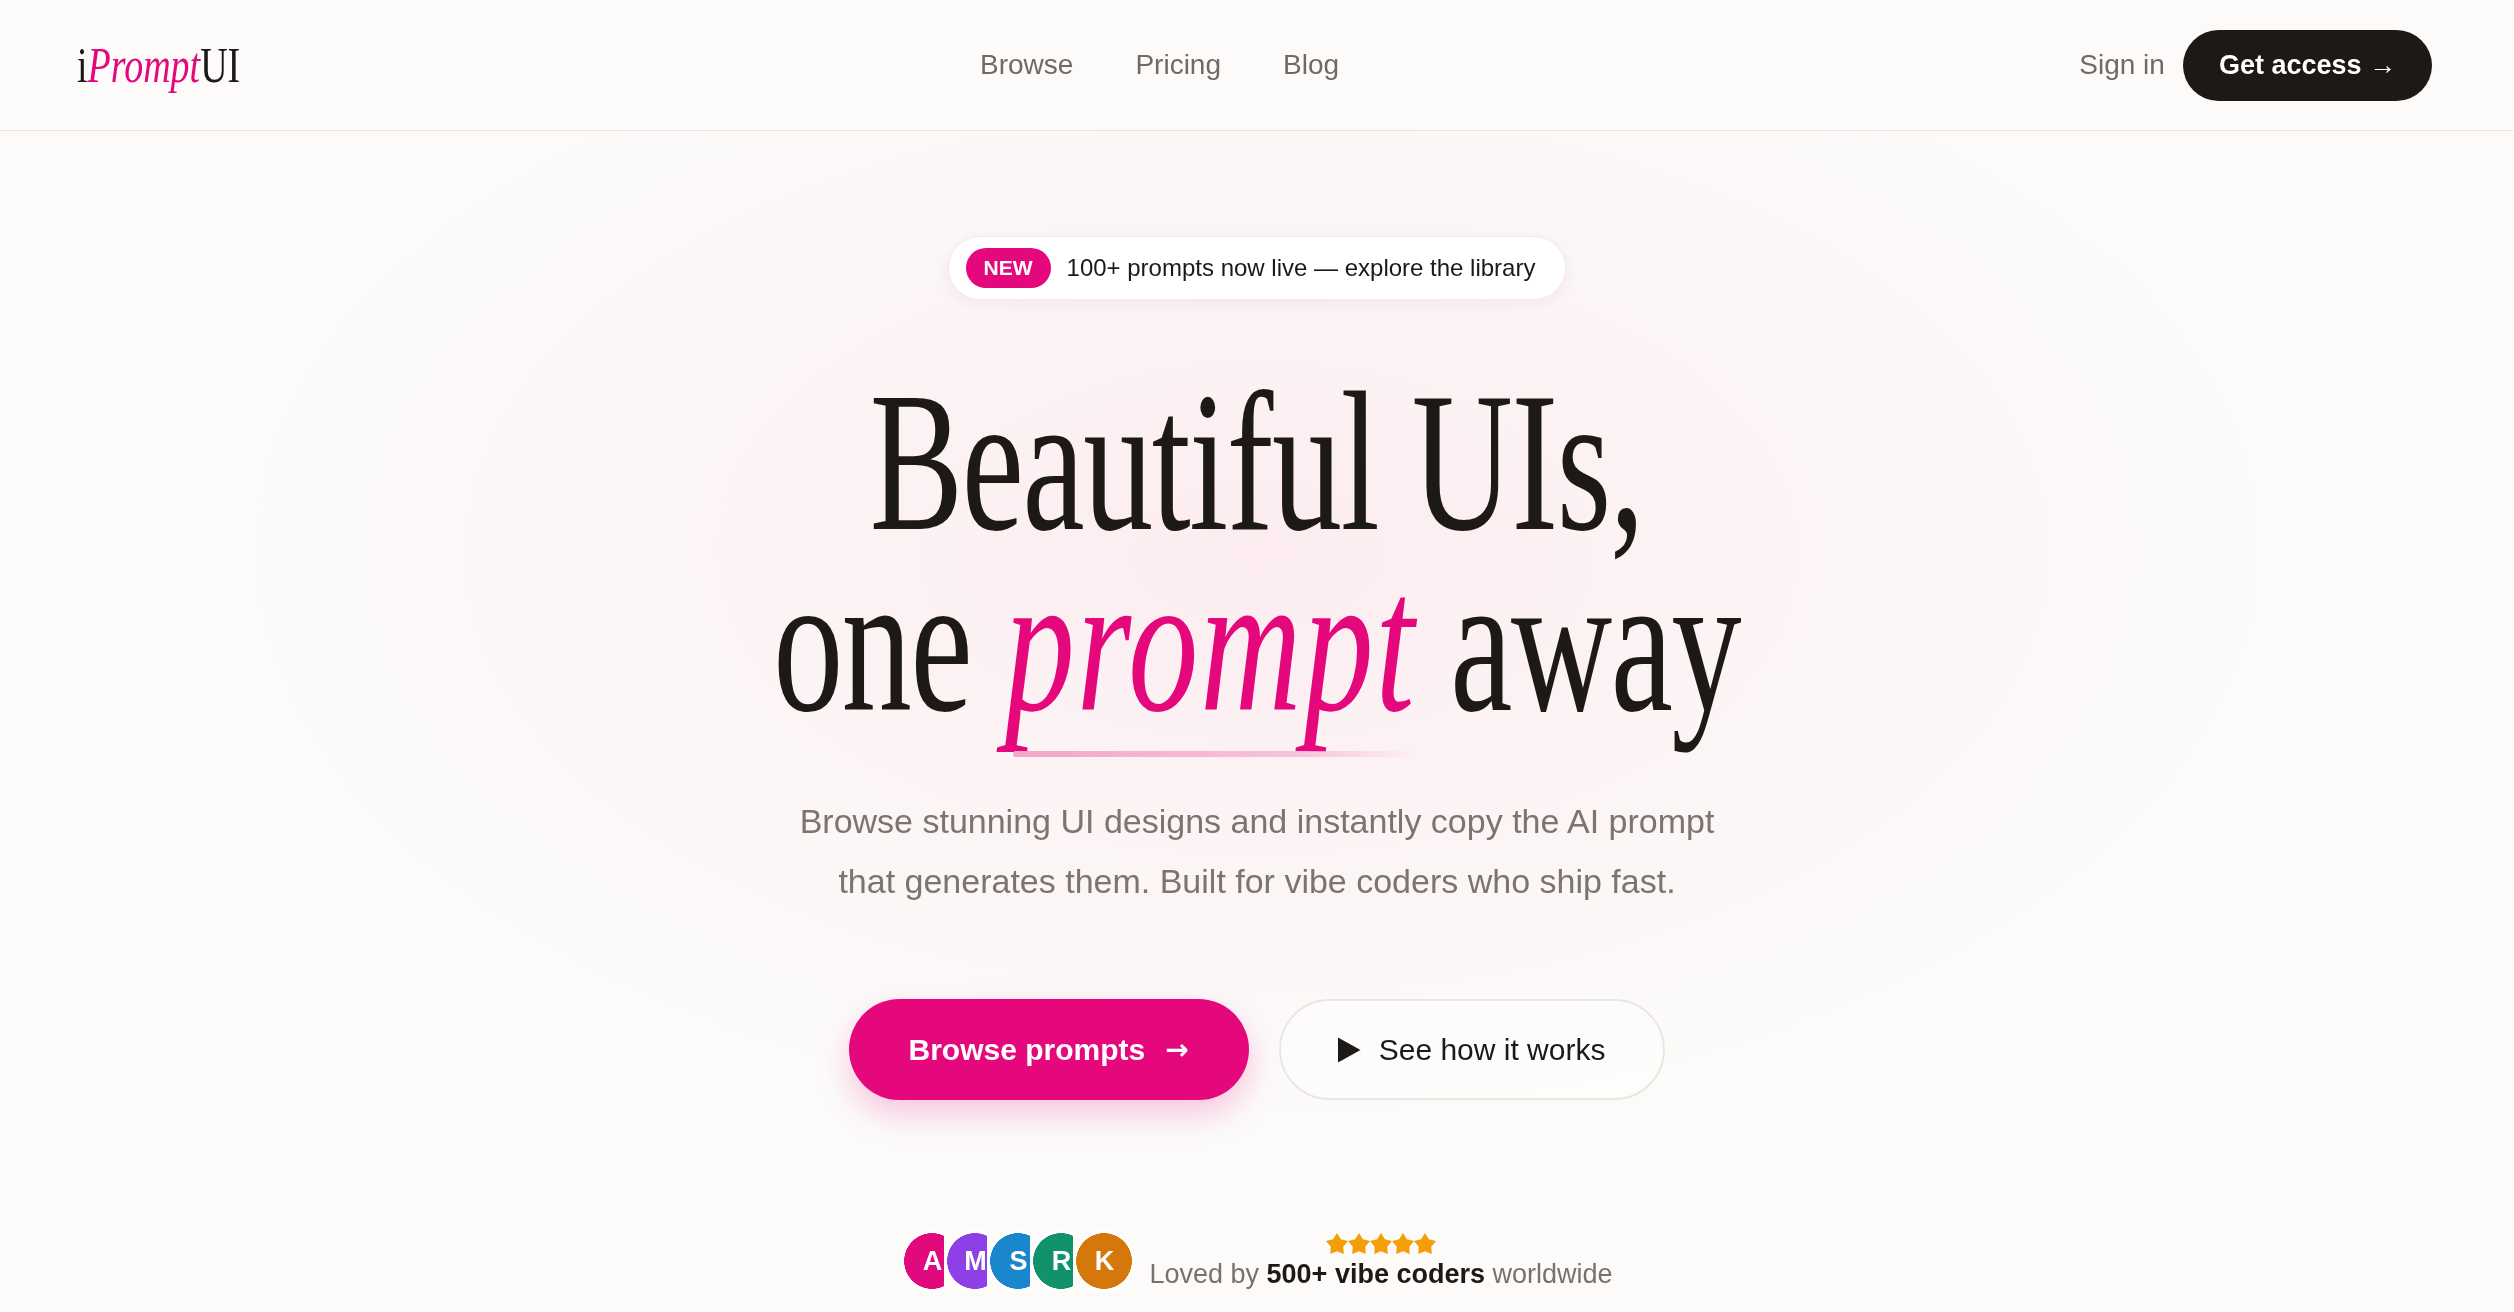 The width and height of the screenshot is (2514, 1312). What do you see at coordinates (2122, 65) in the screenshot?
I see `sign-in-link: Sign in` at bounding box center [2122, 65].